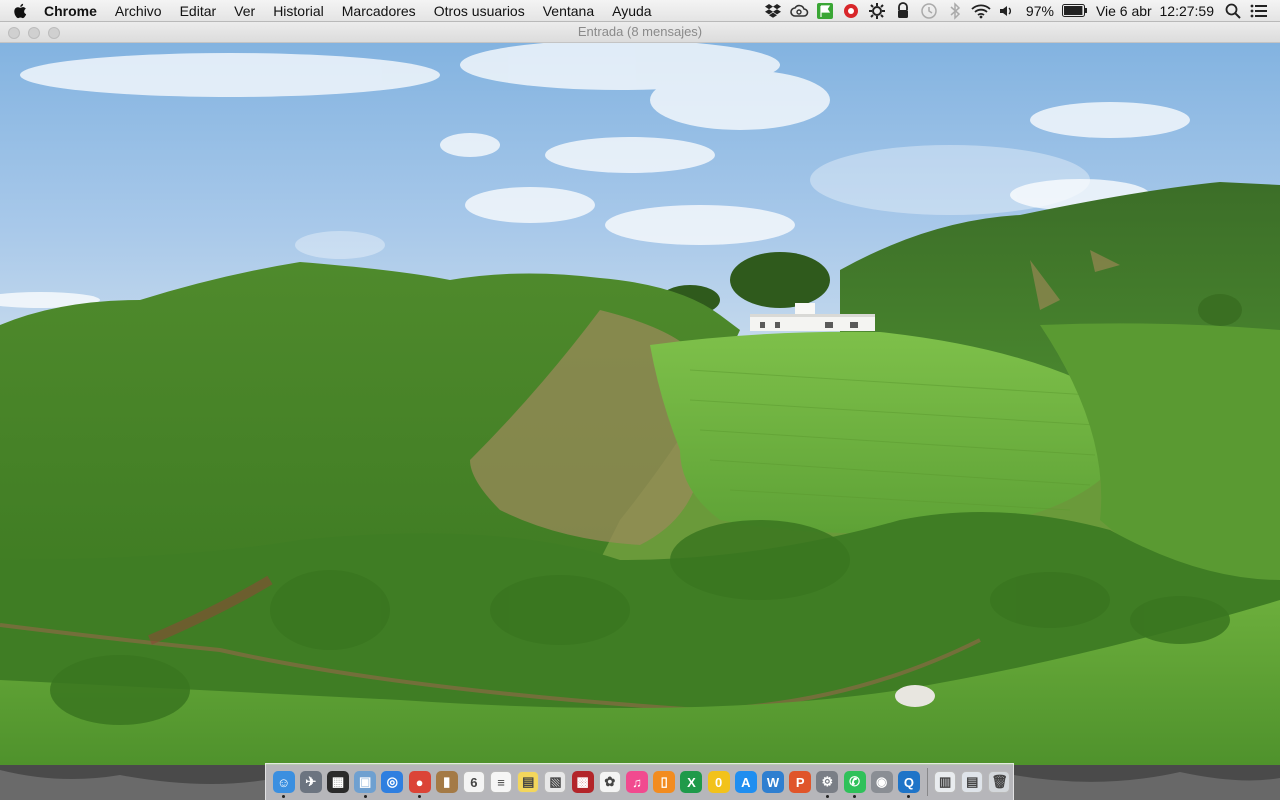  What do you see at coordinates (825, 11) in the screenshot?
I see `flag-icon` at bounding box center [825, 11].